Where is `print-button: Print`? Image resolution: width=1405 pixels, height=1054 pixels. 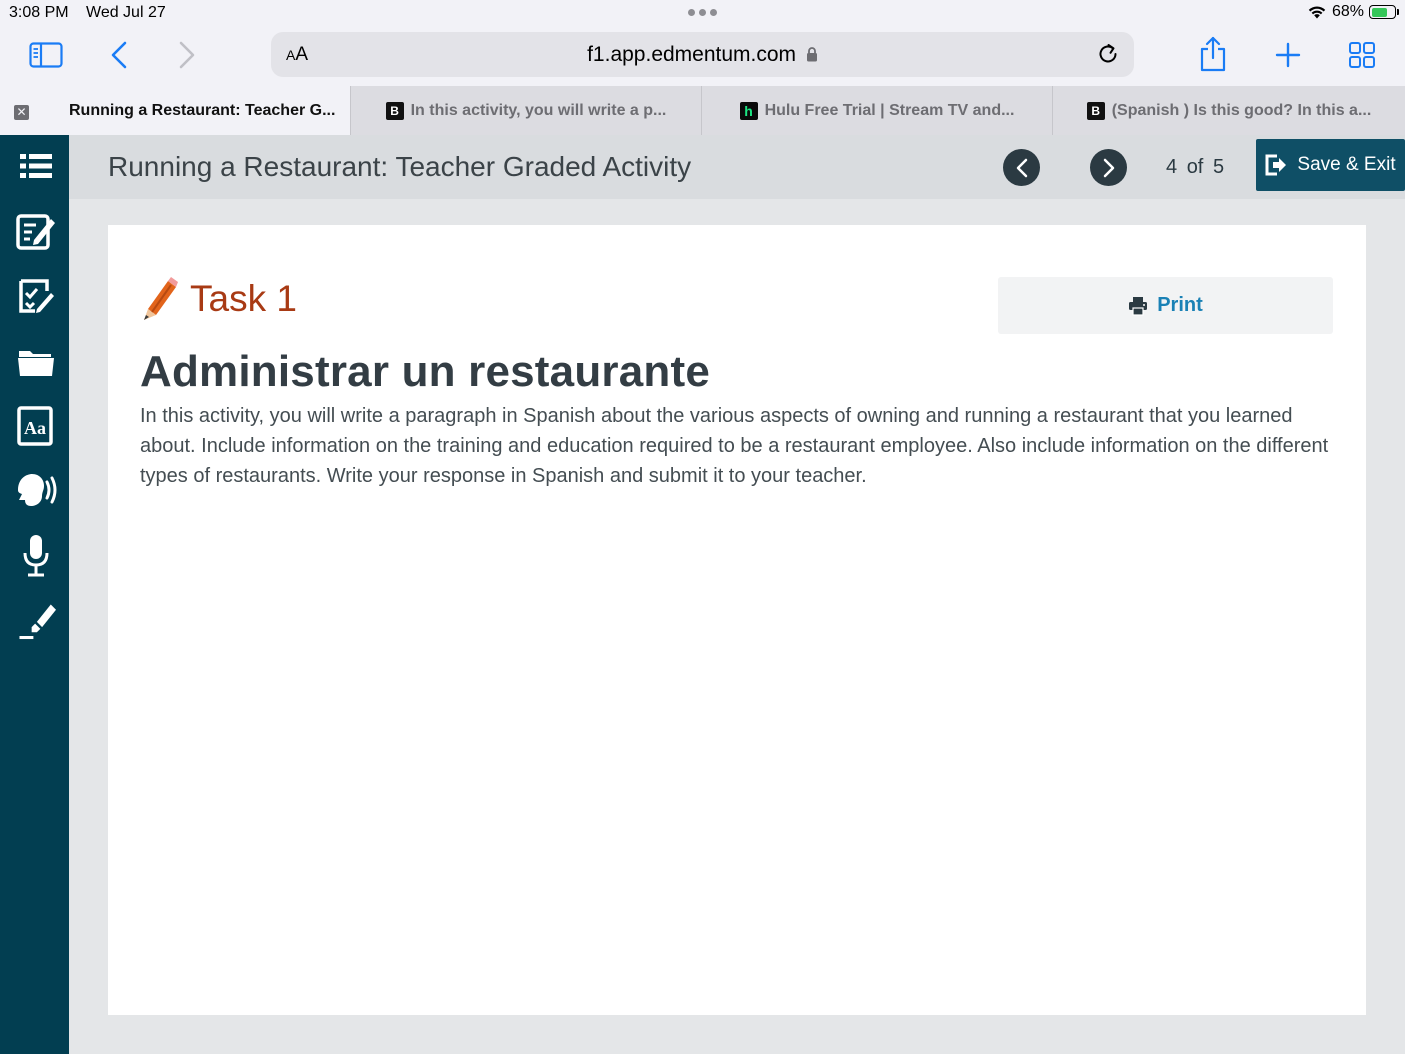 print-button: Print is located at coordinates (1165, 305).